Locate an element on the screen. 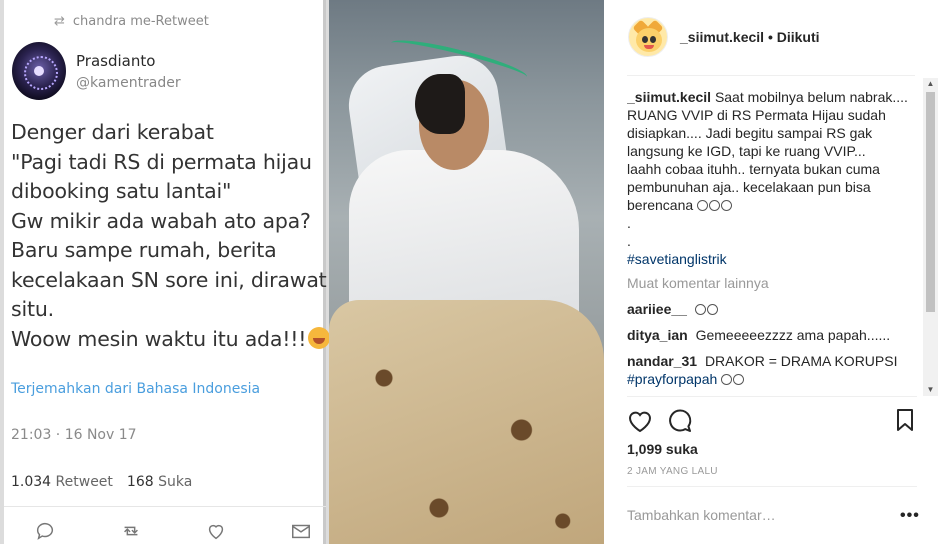  tweet-like-stat: 168 Suka is located at coordinates (159, 482).